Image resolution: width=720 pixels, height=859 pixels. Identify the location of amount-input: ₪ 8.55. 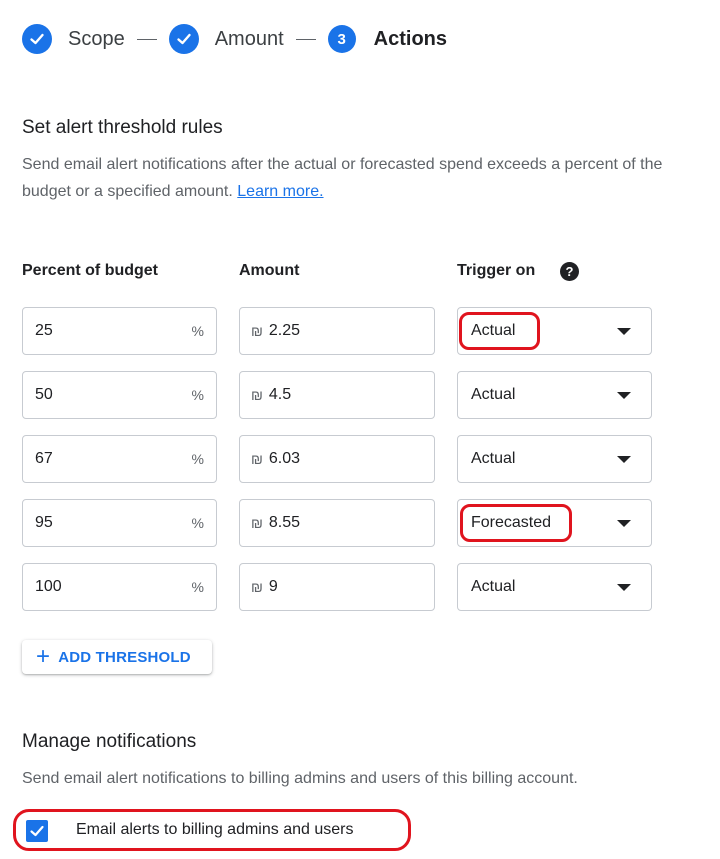
(337, 523).